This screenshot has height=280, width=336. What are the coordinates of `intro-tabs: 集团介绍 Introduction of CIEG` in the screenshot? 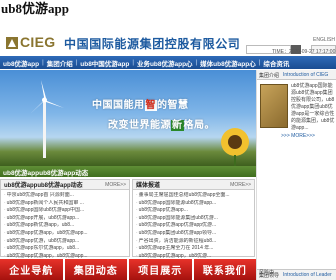 It's located at (296, 75).